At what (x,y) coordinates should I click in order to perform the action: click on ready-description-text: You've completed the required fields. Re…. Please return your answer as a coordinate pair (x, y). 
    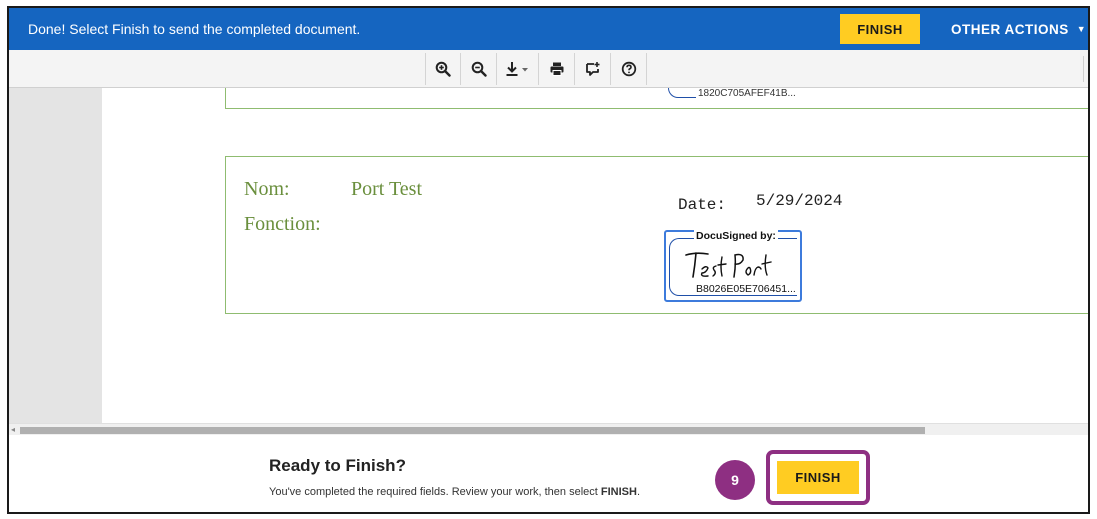
    Looking at the image, I should click on (435, 492).